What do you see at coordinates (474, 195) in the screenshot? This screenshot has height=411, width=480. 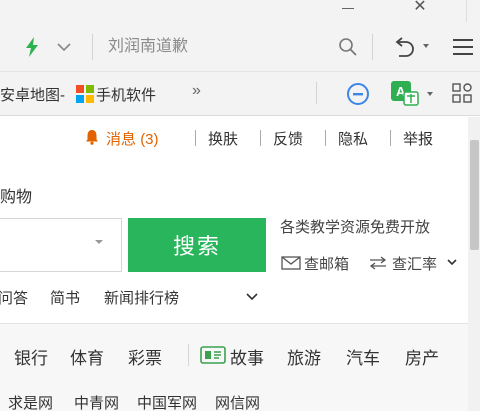 I see `scrollbar-thumb` at bounding box center [474, 195].